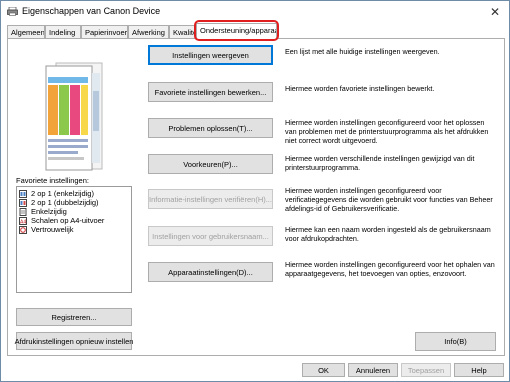  I want to click on printer-icon, so click(12, 11).